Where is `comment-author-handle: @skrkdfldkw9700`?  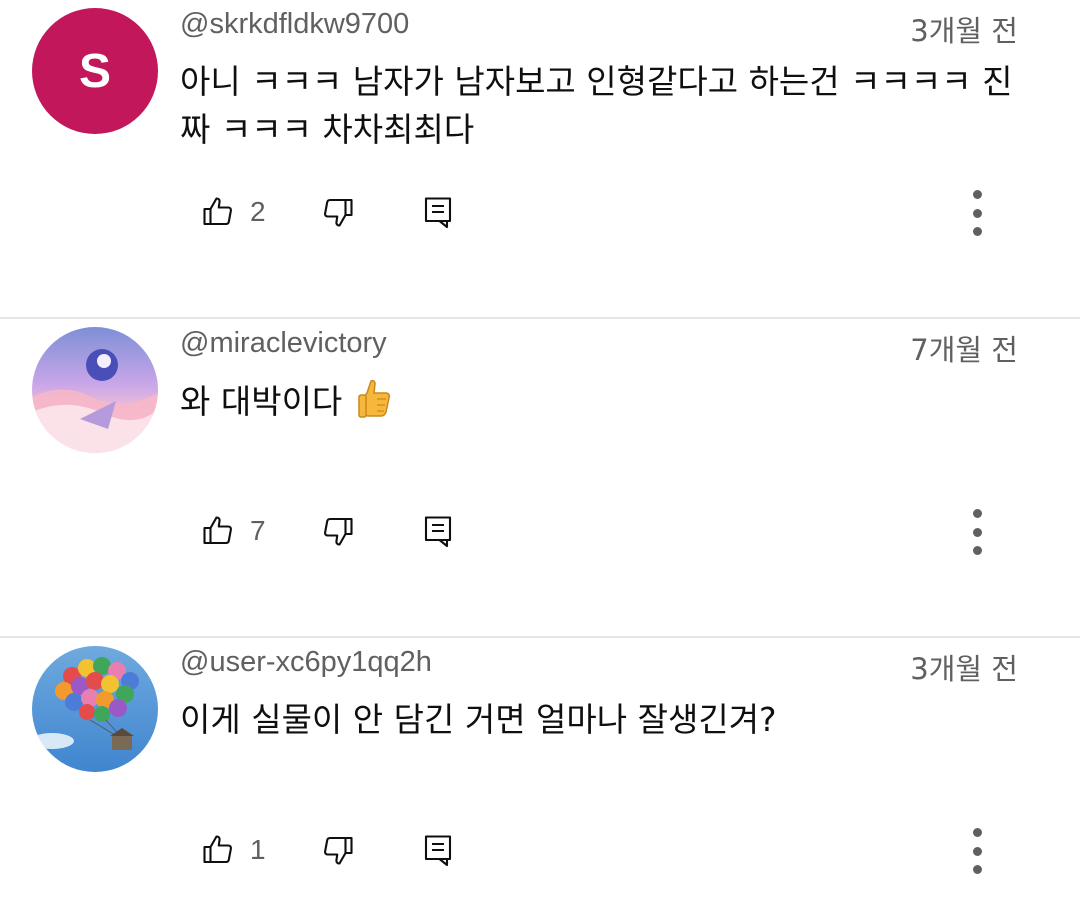 comment-author-handle: @skrkdfldkw9700 is located at coordinates (294, 24).